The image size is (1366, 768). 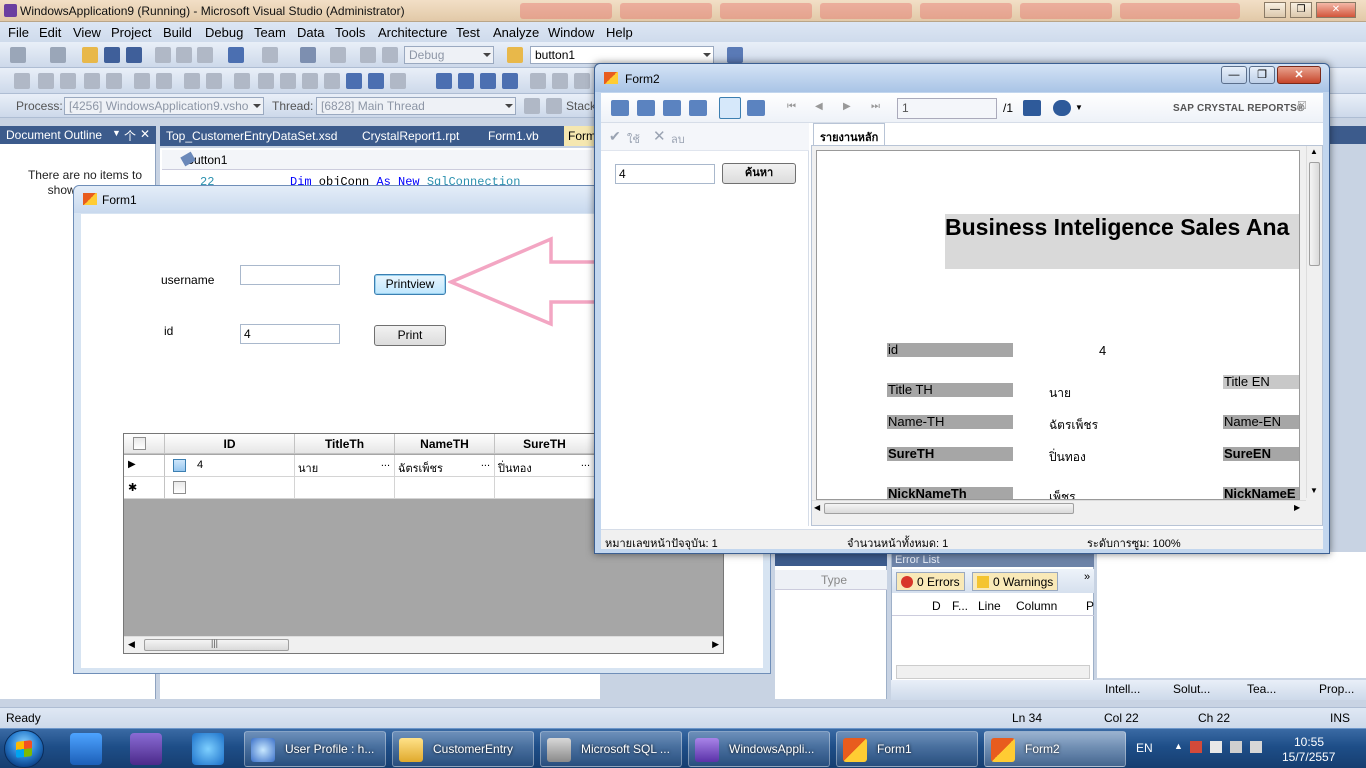 I want to click on tab-crystal-report: CrystalReport1.rpt, so click(x=410, y=136).